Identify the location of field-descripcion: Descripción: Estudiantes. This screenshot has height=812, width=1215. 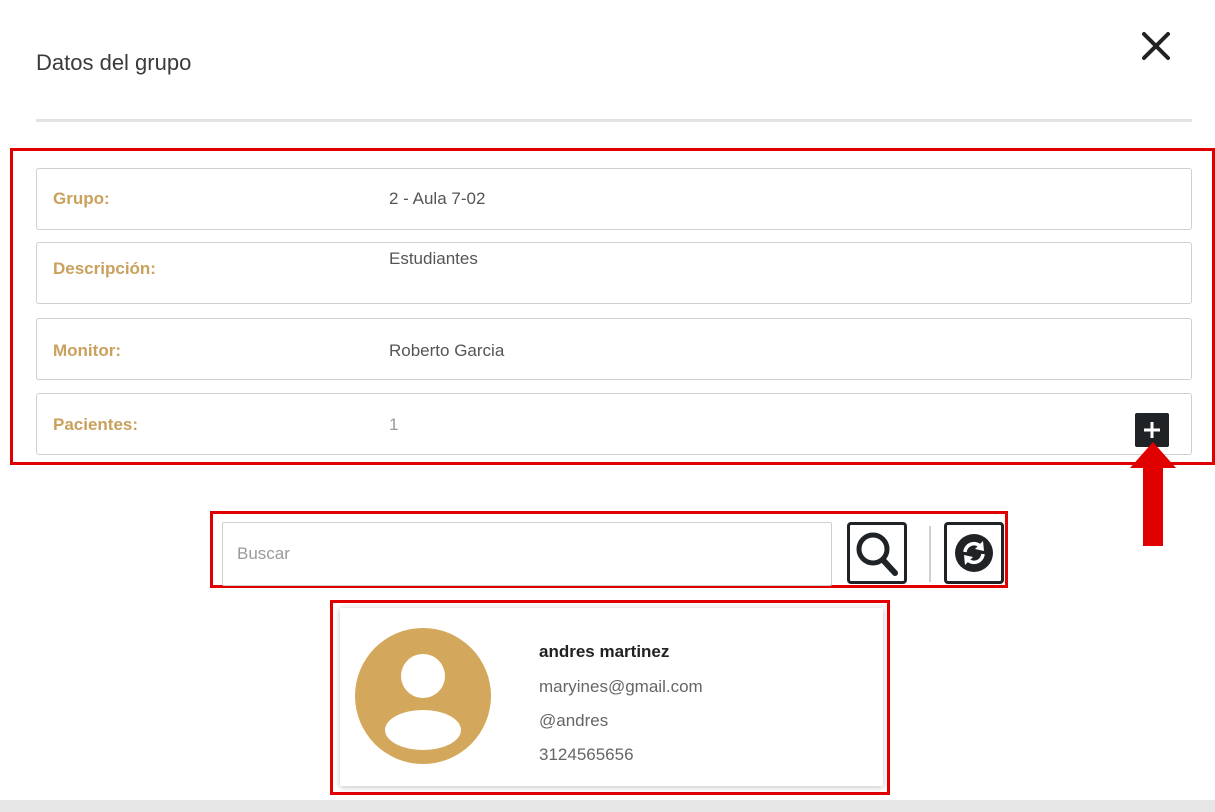
(614, 273).